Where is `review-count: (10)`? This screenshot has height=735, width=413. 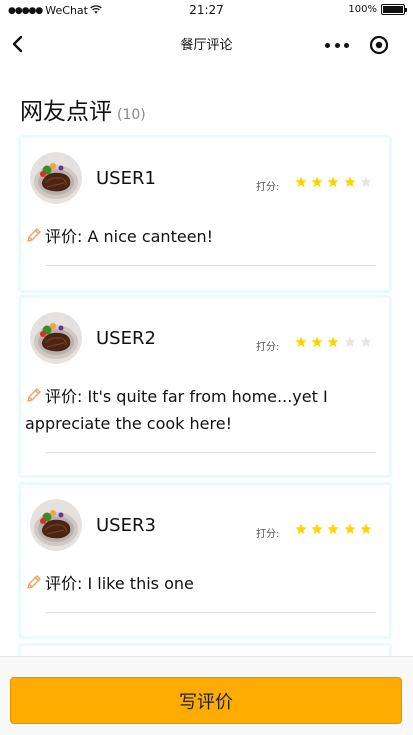 review-count: (10) is located at coordinates (131, 115).